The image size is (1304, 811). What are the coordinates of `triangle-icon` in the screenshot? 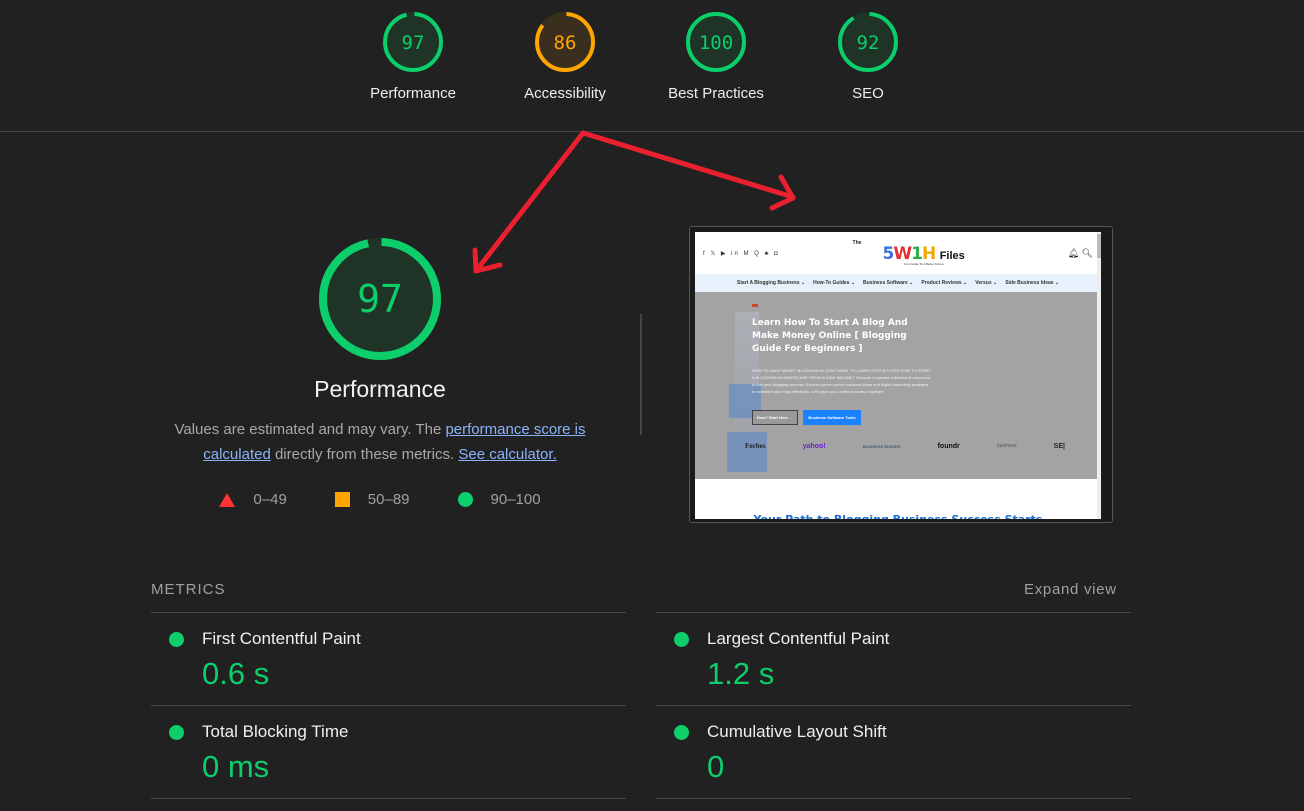 It's located at (227, 499).